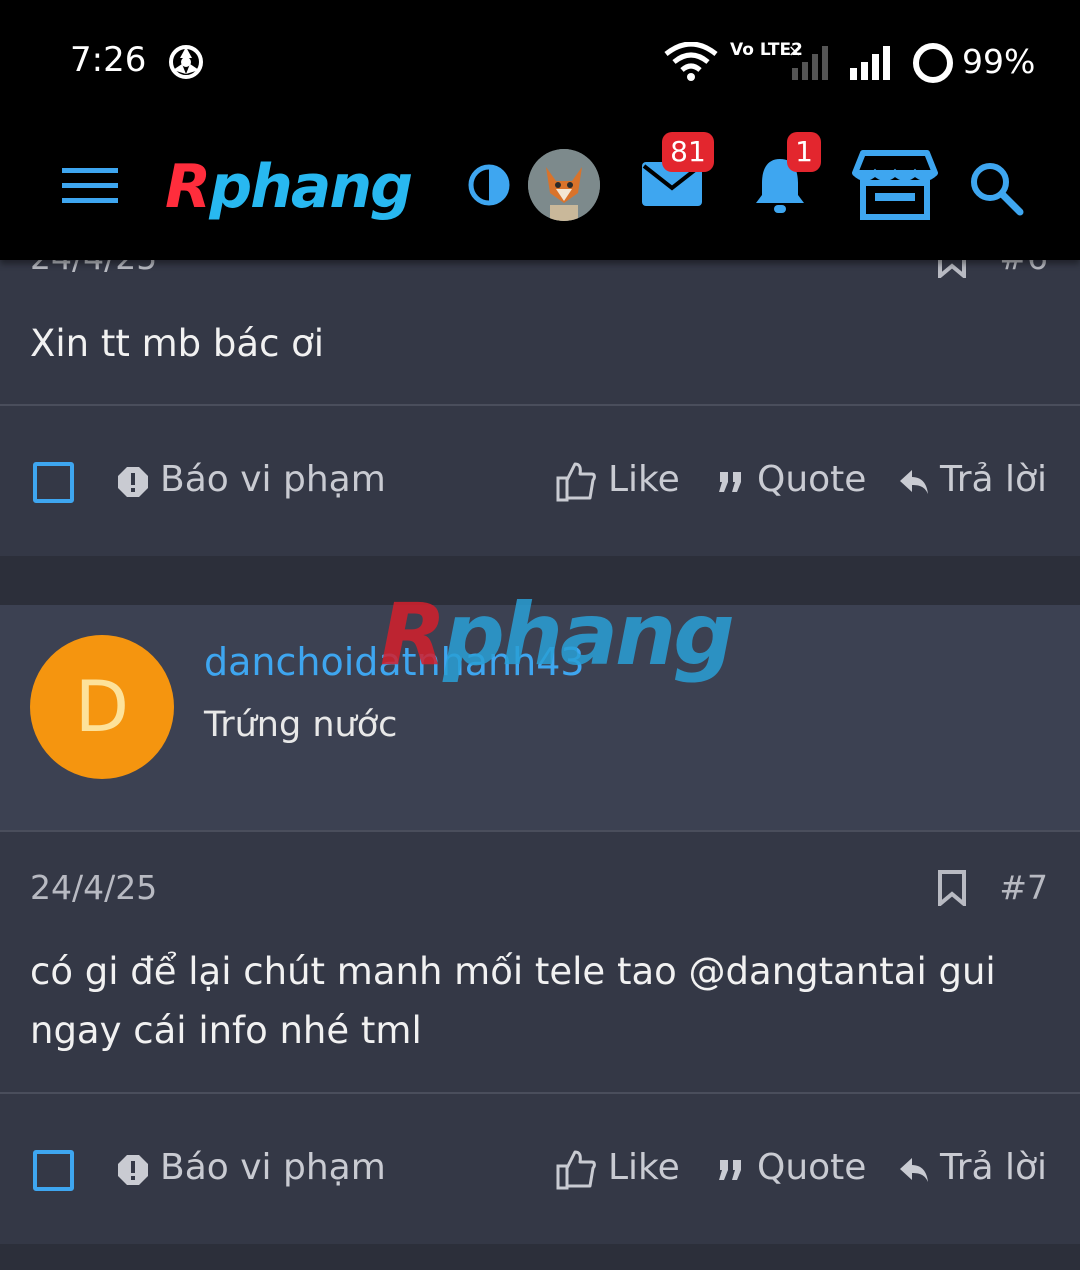 Image resolution: width=1080 pixels, height=1270 pixels. I want to click on post-message-line2: ngay cái info nhé tml, so click(226, 1030).